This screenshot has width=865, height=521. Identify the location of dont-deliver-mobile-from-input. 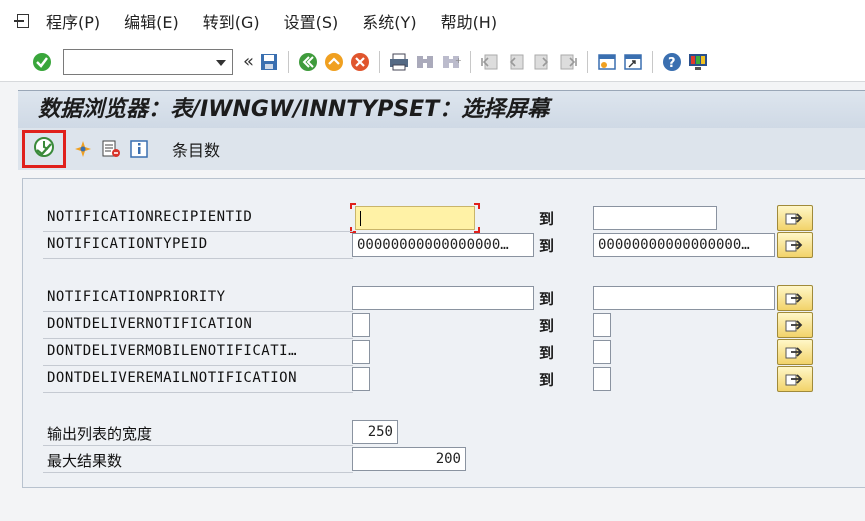
(361, 352).